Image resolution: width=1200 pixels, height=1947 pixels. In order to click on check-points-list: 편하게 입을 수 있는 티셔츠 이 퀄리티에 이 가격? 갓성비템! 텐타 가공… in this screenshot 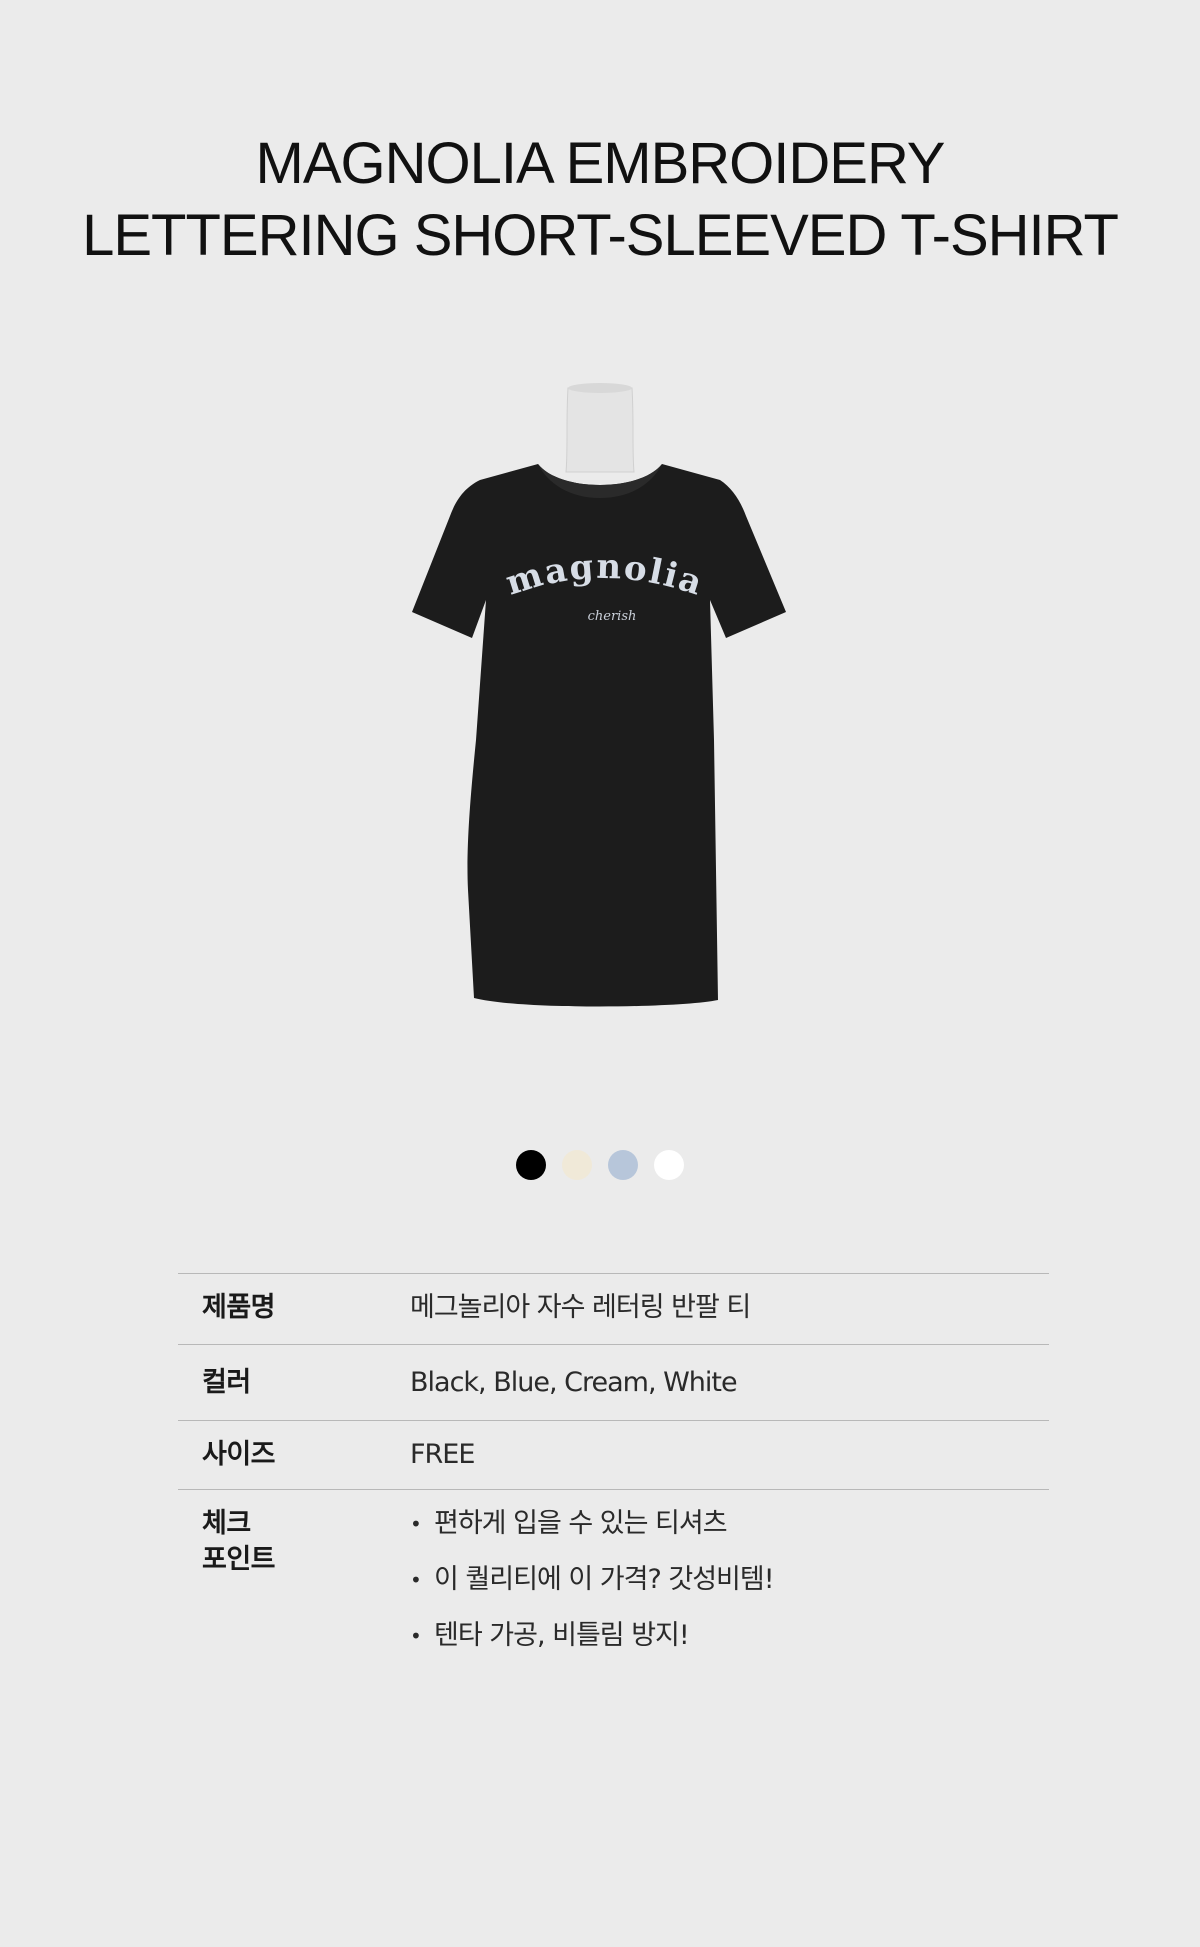, I will do `click(729, 1580)`.